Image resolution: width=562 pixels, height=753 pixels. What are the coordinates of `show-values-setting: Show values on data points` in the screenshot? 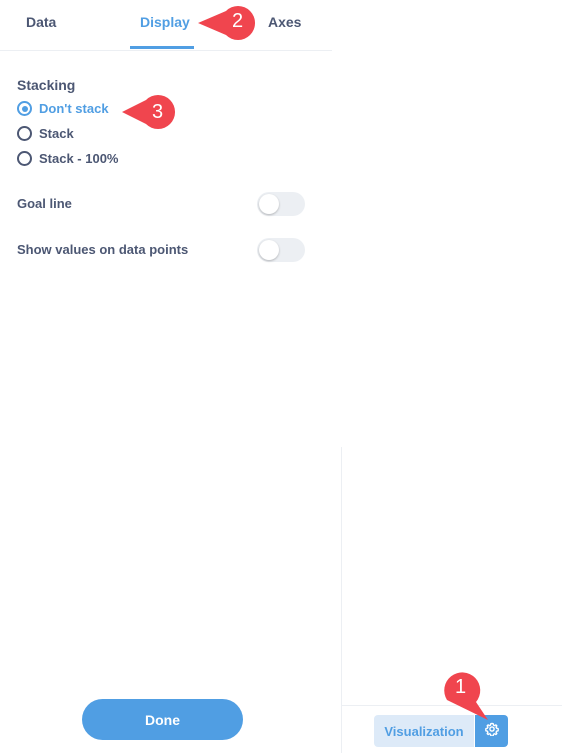 It's located at (161, 250).